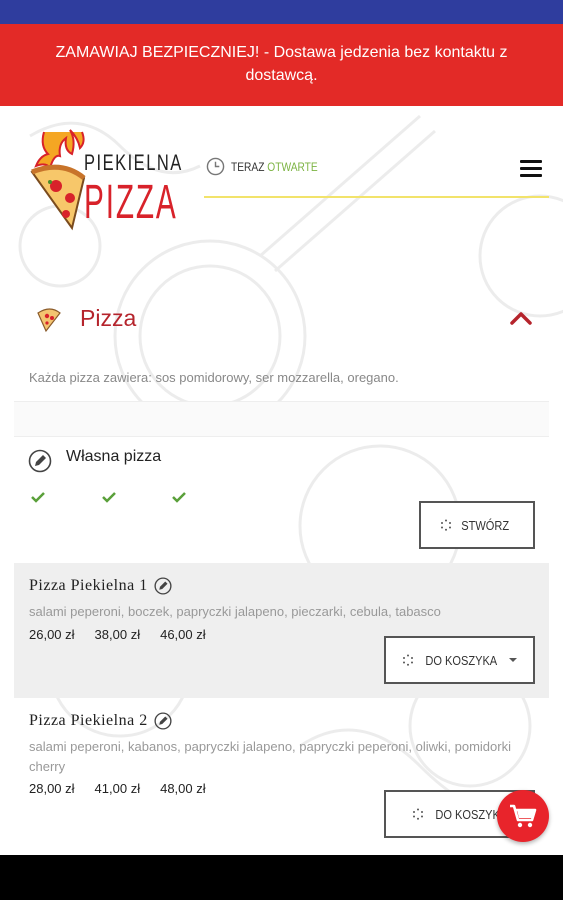  Describe the element at coordinates (114, 456) in the screenshot. I see `own-pizza-title: Własna pizza` at that location.